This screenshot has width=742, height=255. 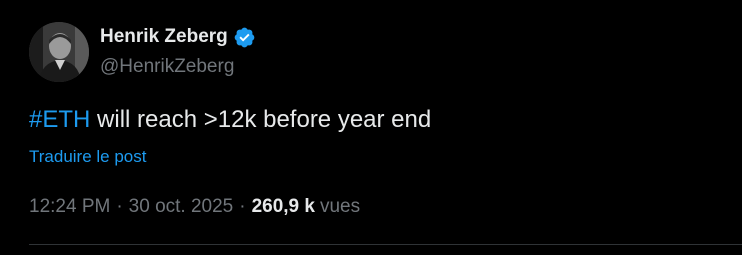 I want to click on author-display-name: Henrik Zeberg, so click(x=164, y=37).